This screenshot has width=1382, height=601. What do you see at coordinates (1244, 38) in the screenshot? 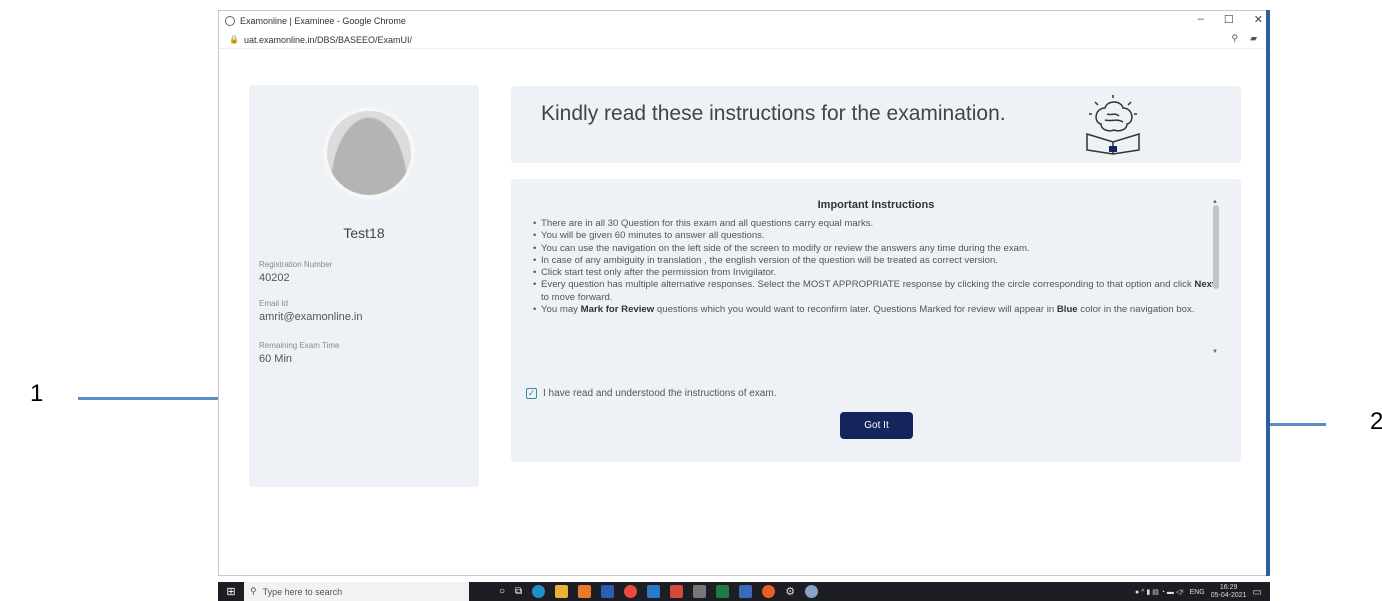
I see `address-bar-actions: ⚲ ▰` at bounding box center [1244, 38].